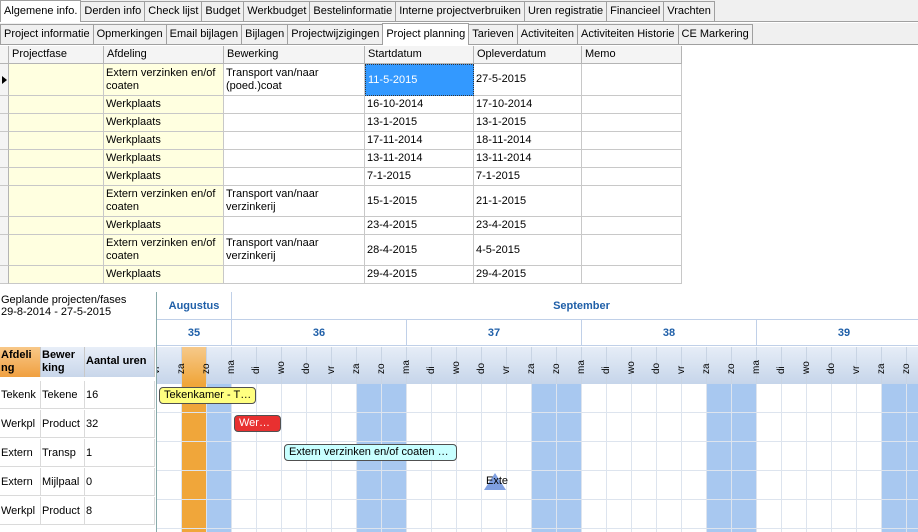 Image resolution: width=918 pixels, height=532 pixels. What do you see at coordinates (528, 141) in the screenshot?
I see `cell-opleverdatum: 18-11-2014` at bounding box center [528, 141].